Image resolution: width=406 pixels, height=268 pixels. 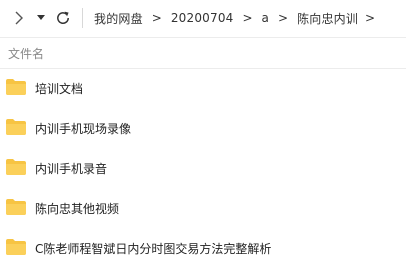 I want to click on file-name: 内训手机录音, so click(x=71, y=168).